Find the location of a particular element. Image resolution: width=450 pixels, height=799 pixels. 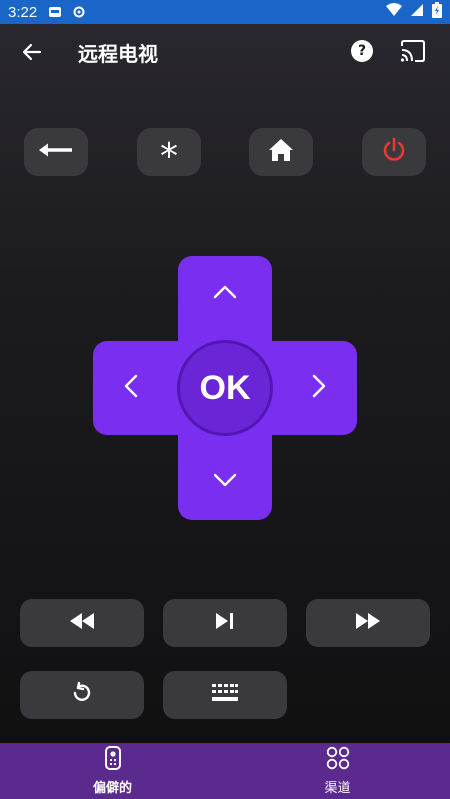

fast-forward-button is located at coordinates (368, 623).